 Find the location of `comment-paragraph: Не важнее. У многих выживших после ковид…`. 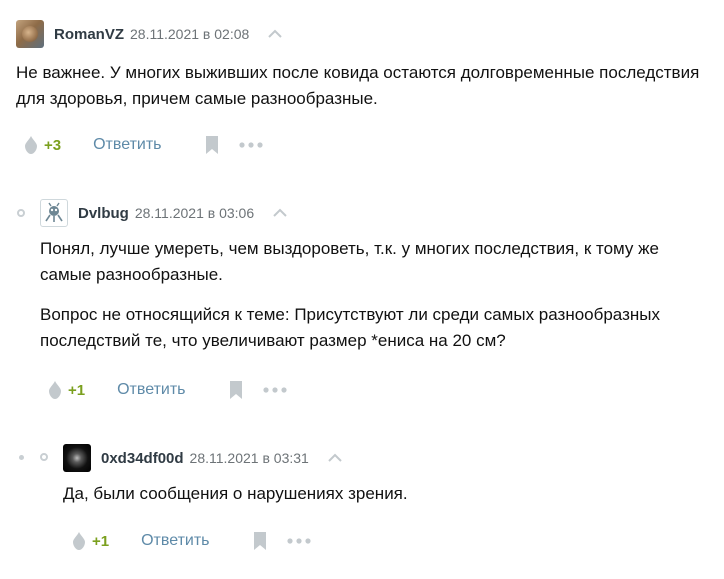

comment-paragraph: Не важнее. У многих выживших после ковид… is located at coordinates (358, 85).